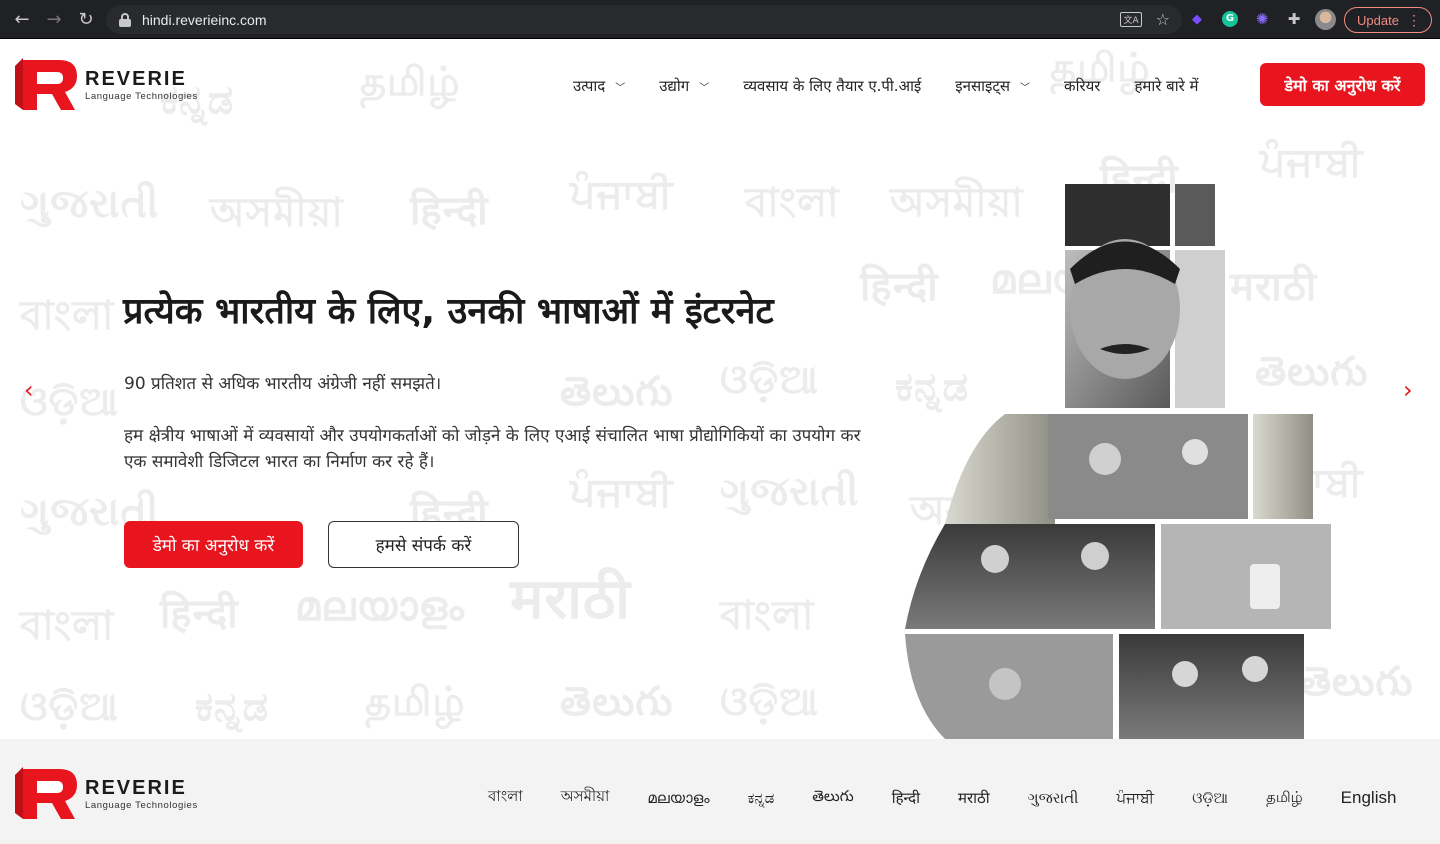 This screenshot has width=1440, height=844. What do you see at coordinates (1131, 19) in the screenshot?
I see `translate-icon: 文A` at bounding box center [1131, 19].